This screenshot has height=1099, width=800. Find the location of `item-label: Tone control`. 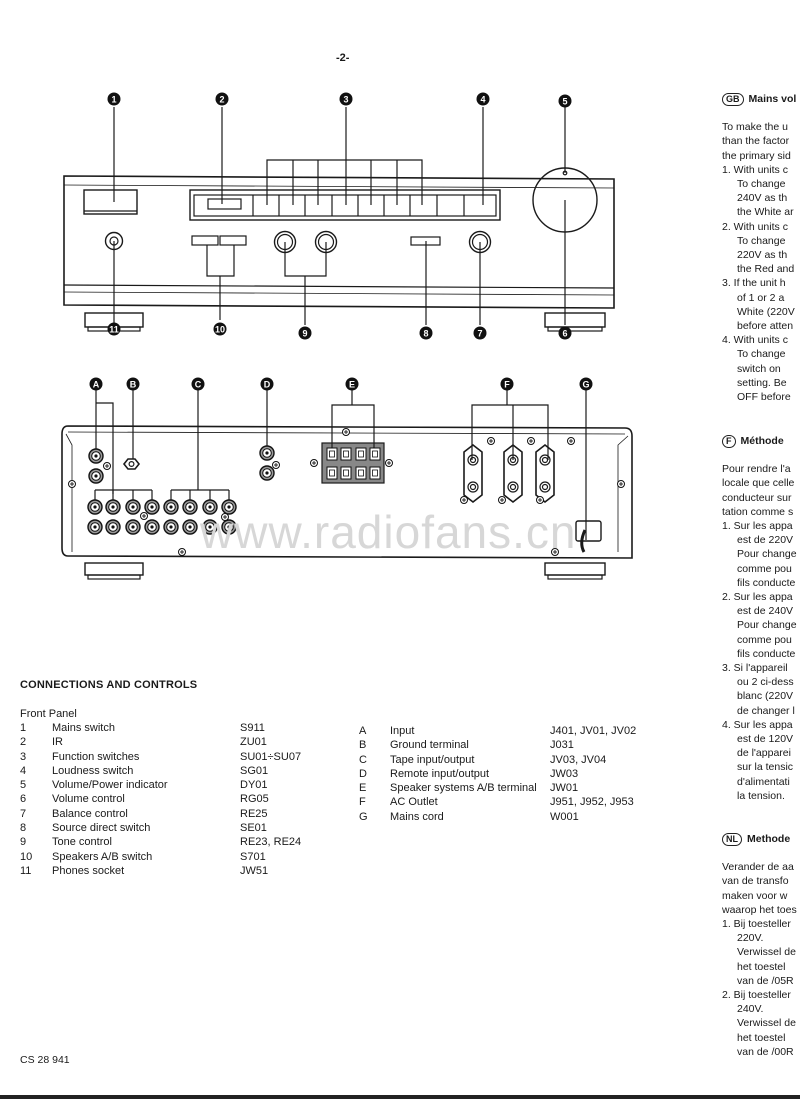

item-label: Tone control is located at coordinates (82, 842).